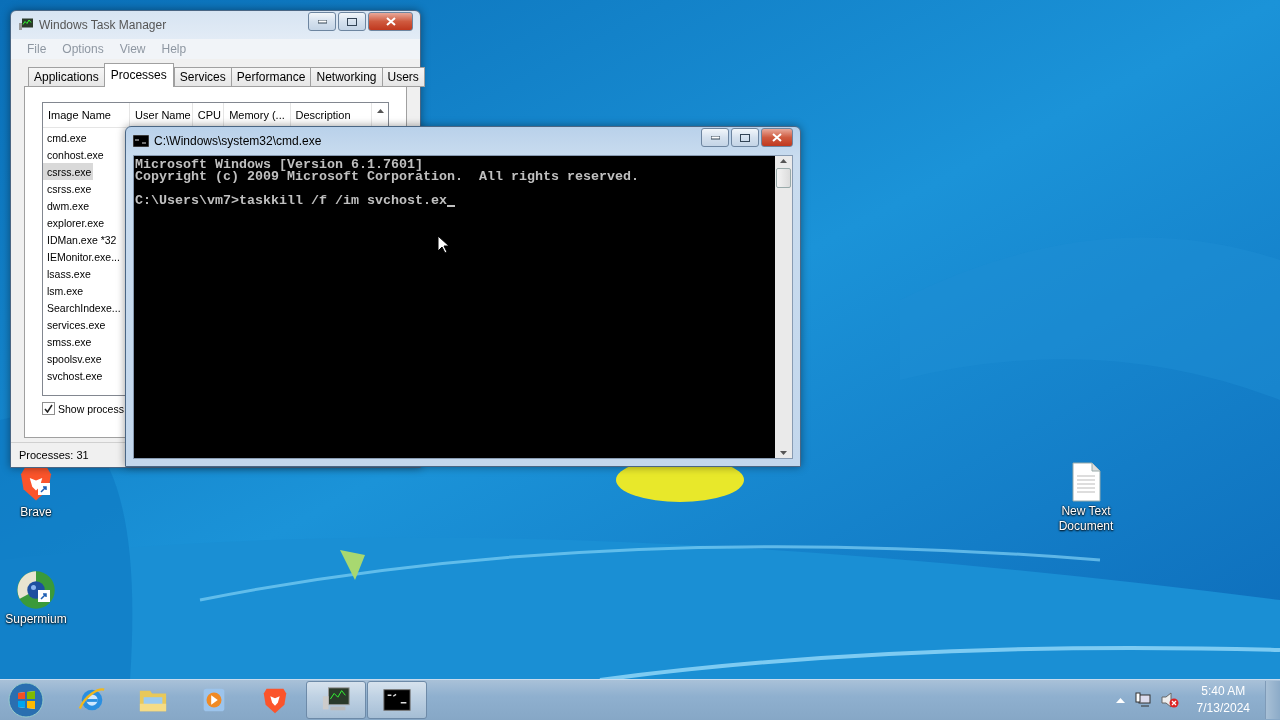  What do you see at coordinates (64, 290) in the screenshot?
I see `process-name: lsm.exe` at bounding box center [64, 290].